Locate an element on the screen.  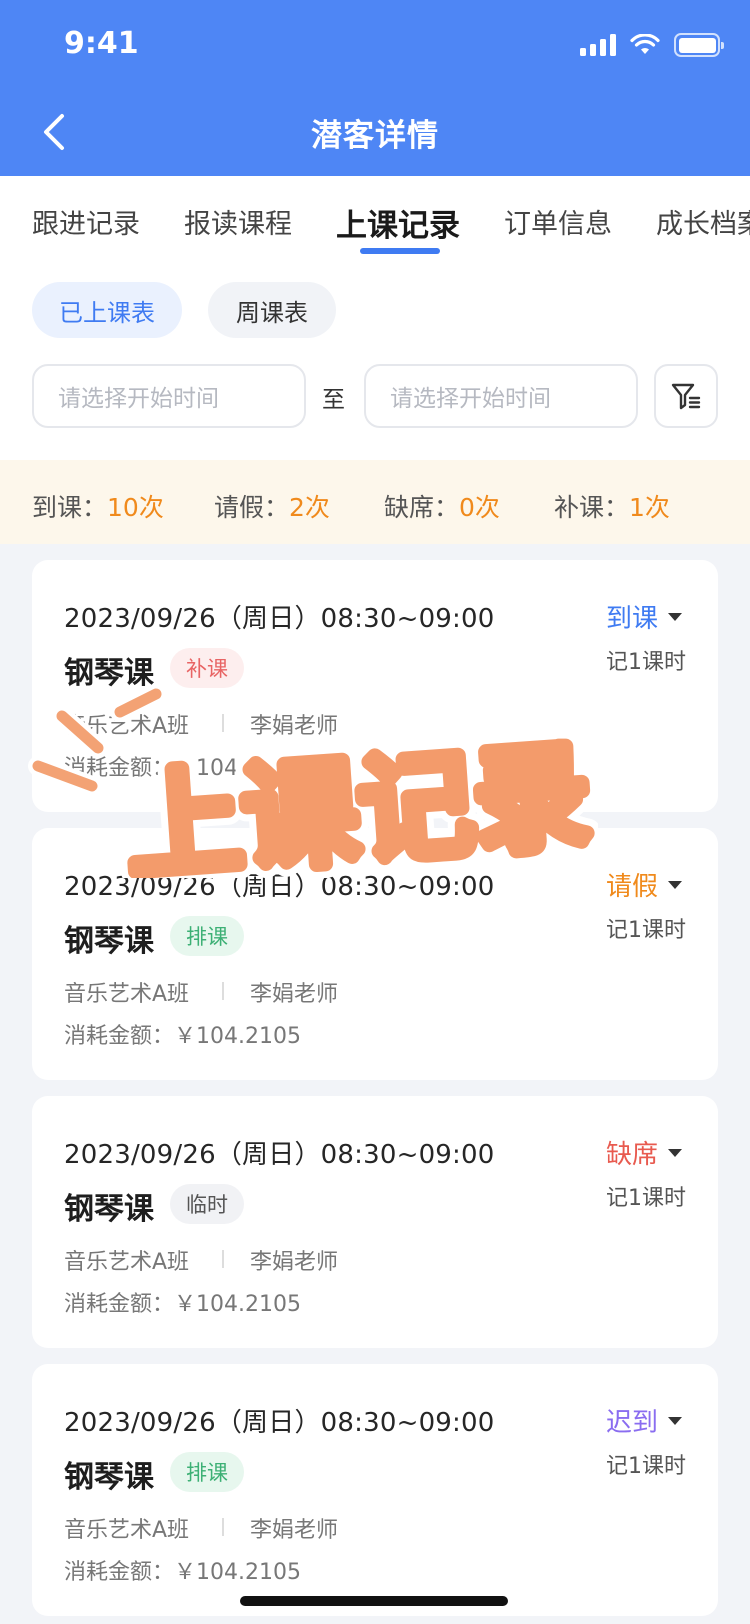
wifi-icon is located at coordinates (645, 44).